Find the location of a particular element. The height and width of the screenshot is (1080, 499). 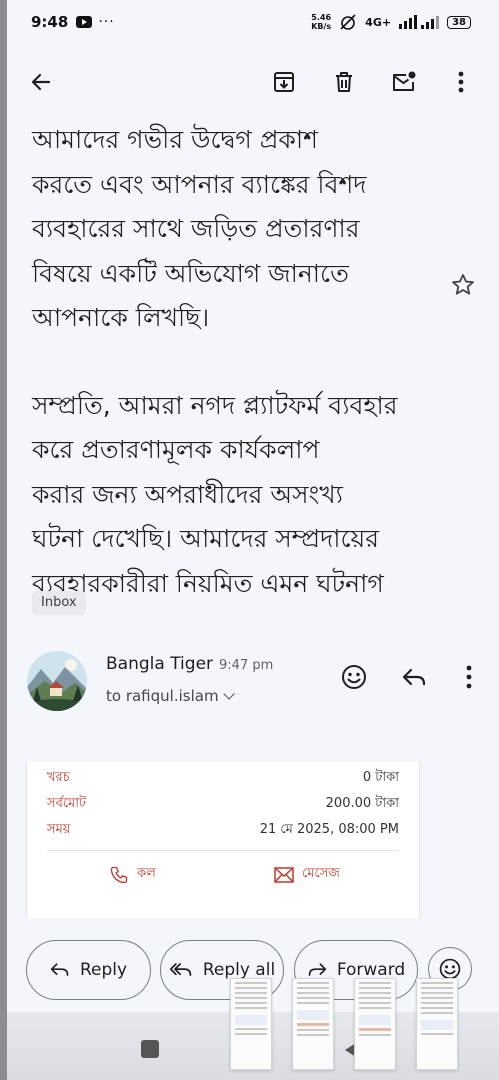

more-notifications-icon: ··· is located at coordinates (106, 22).